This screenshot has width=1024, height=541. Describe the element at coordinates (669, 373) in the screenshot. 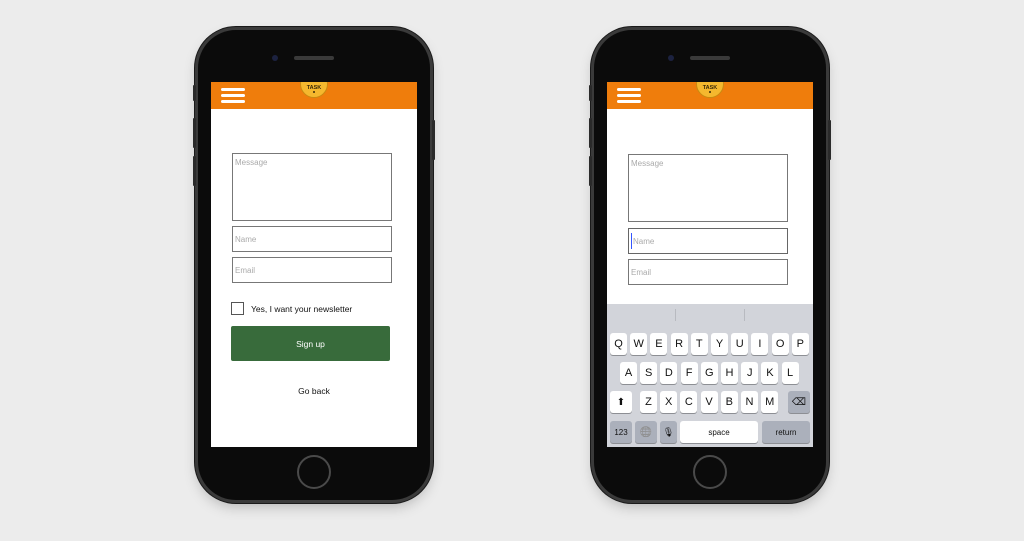

I see `key-d: D` at that location.